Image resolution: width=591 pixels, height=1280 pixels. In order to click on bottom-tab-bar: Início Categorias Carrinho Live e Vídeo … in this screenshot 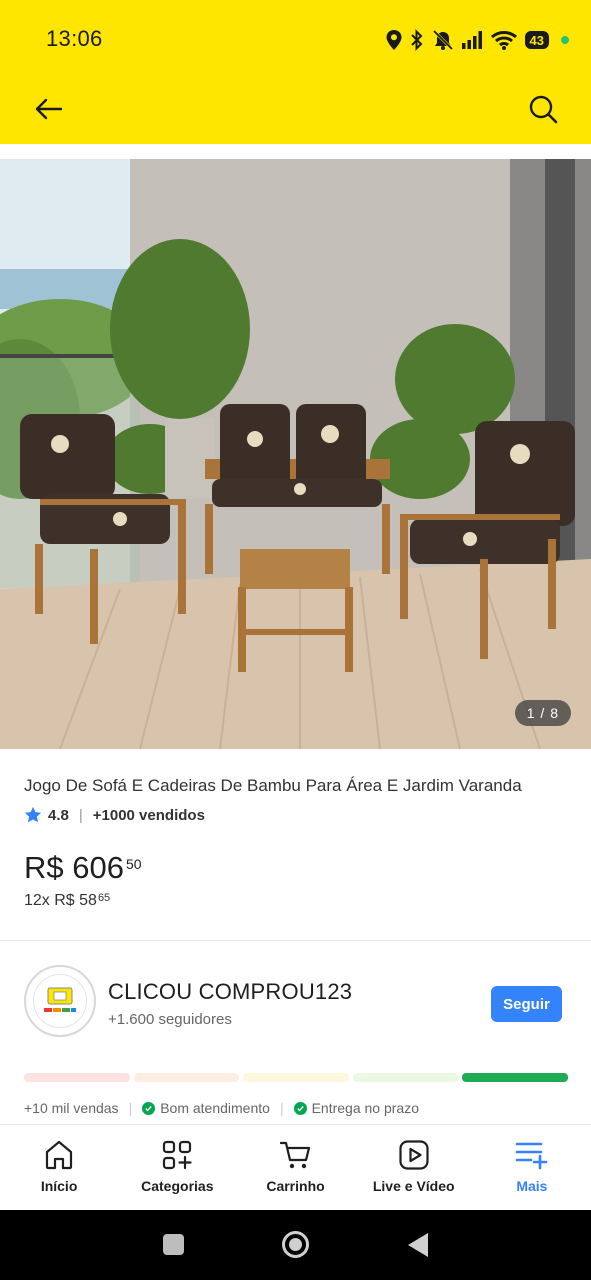, I will do `click(295, 1167)`.